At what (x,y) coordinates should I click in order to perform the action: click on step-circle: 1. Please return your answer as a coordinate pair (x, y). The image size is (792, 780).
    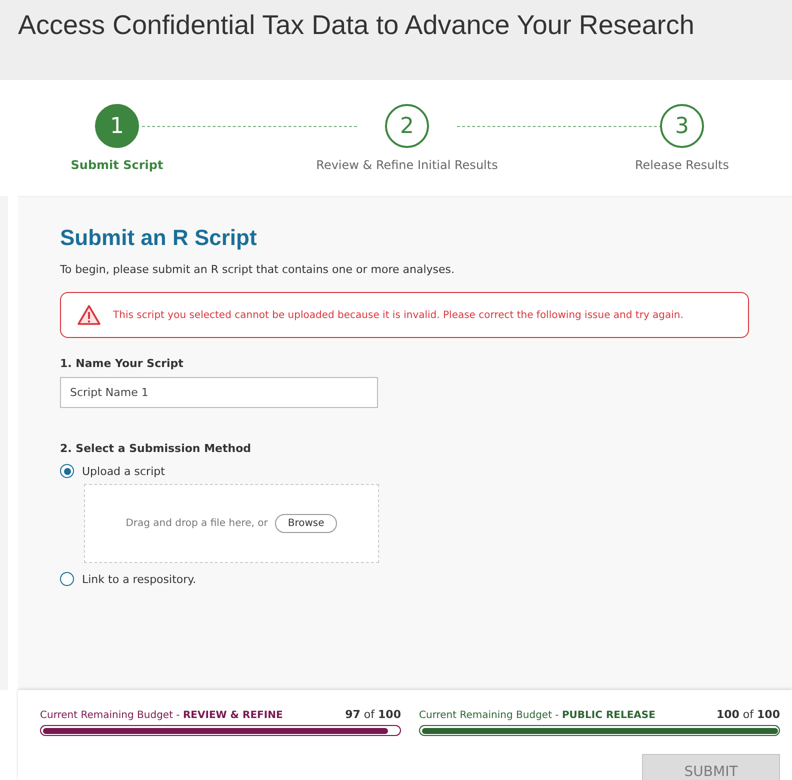
    Looking at the image, I should click on (117, 126).